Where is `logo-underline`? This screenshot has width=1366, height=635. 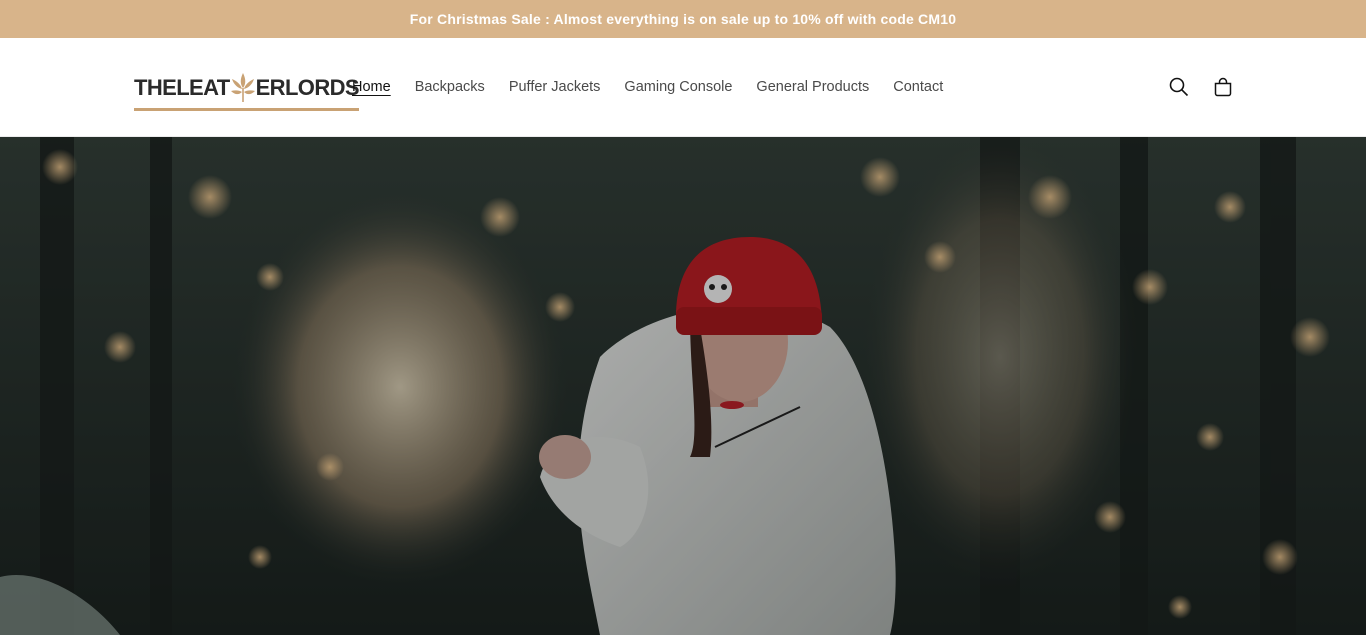
logo-underline is located at coordinates (246, 109).